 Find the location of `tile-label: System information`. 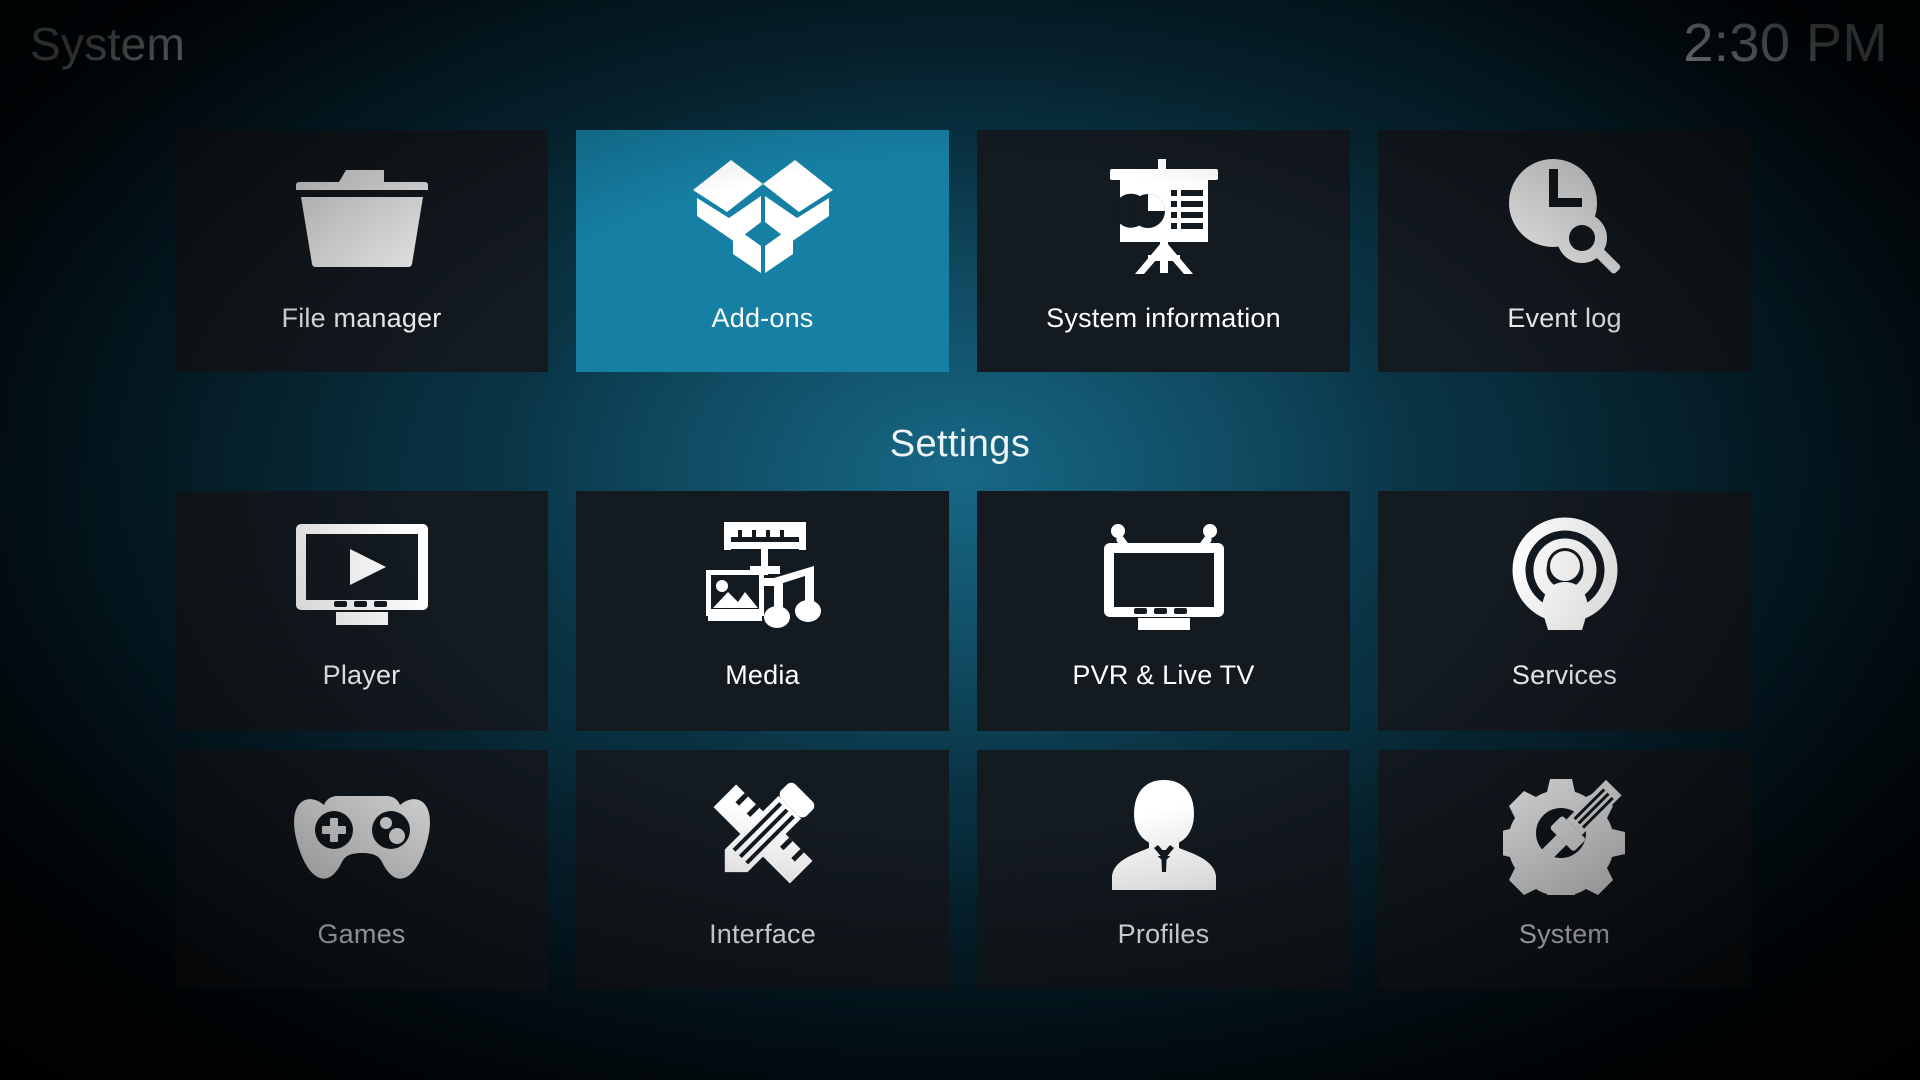

tile-label: System information is located at coordinates (1163, 318).